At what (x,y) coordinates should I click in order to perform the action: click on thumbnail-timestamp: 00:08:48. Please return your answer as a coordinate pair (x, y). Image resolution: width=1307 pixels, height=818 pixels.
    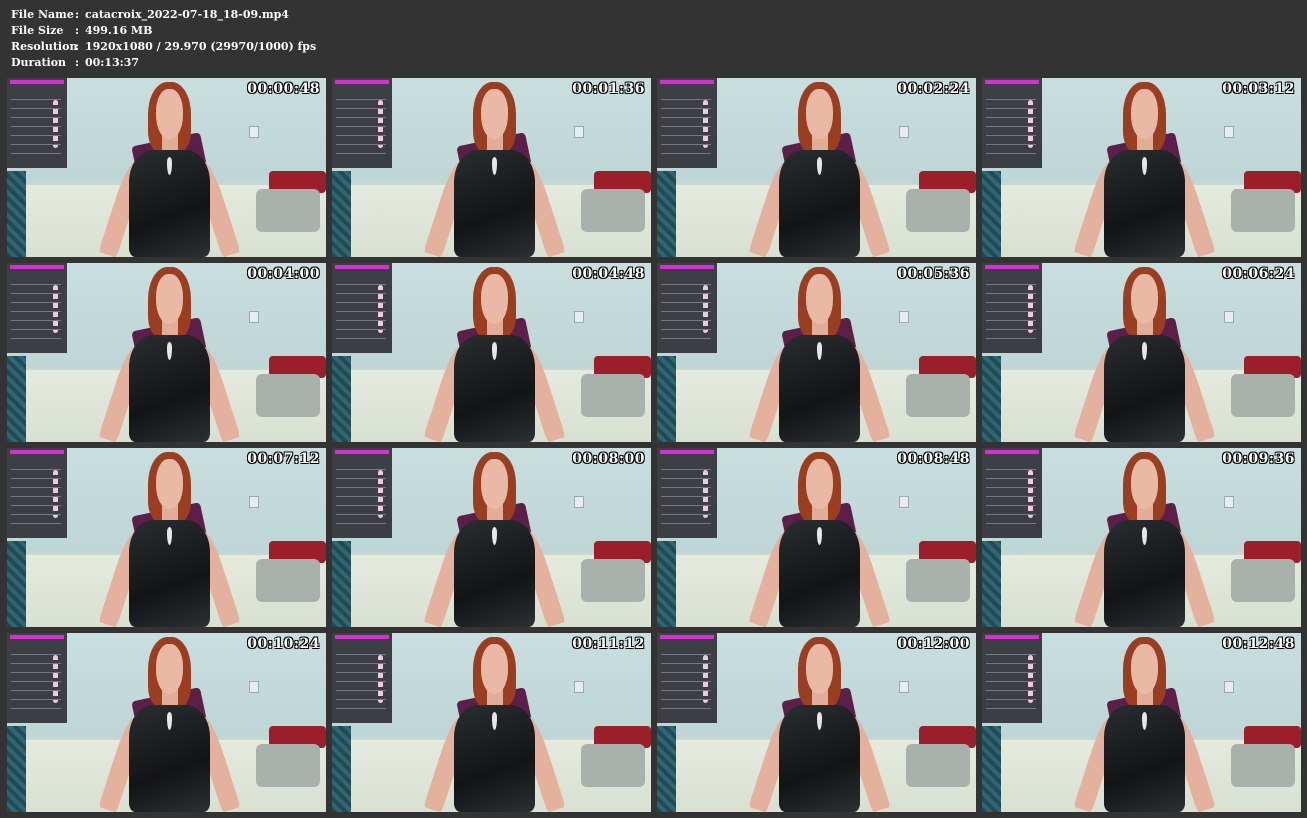
    Looking at the image, I should click on (933, 459).